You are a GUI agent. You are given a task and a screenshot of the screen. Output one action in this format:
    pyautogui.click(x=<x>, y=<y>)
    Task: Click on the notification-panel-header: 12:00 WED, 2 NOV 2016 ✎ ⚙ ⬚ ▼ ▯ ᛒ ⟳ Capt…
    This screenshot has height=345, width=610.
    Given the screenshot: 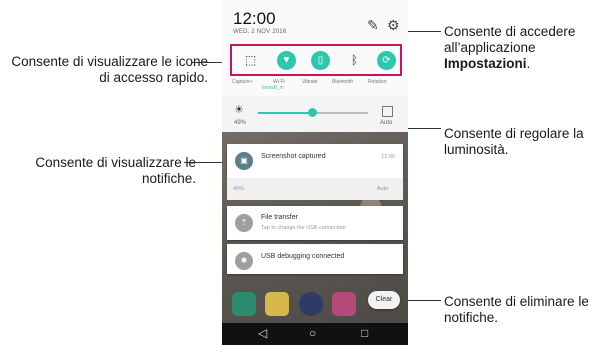 What is the action you would take?
    pyautogui.click(x=315, y=48)
    